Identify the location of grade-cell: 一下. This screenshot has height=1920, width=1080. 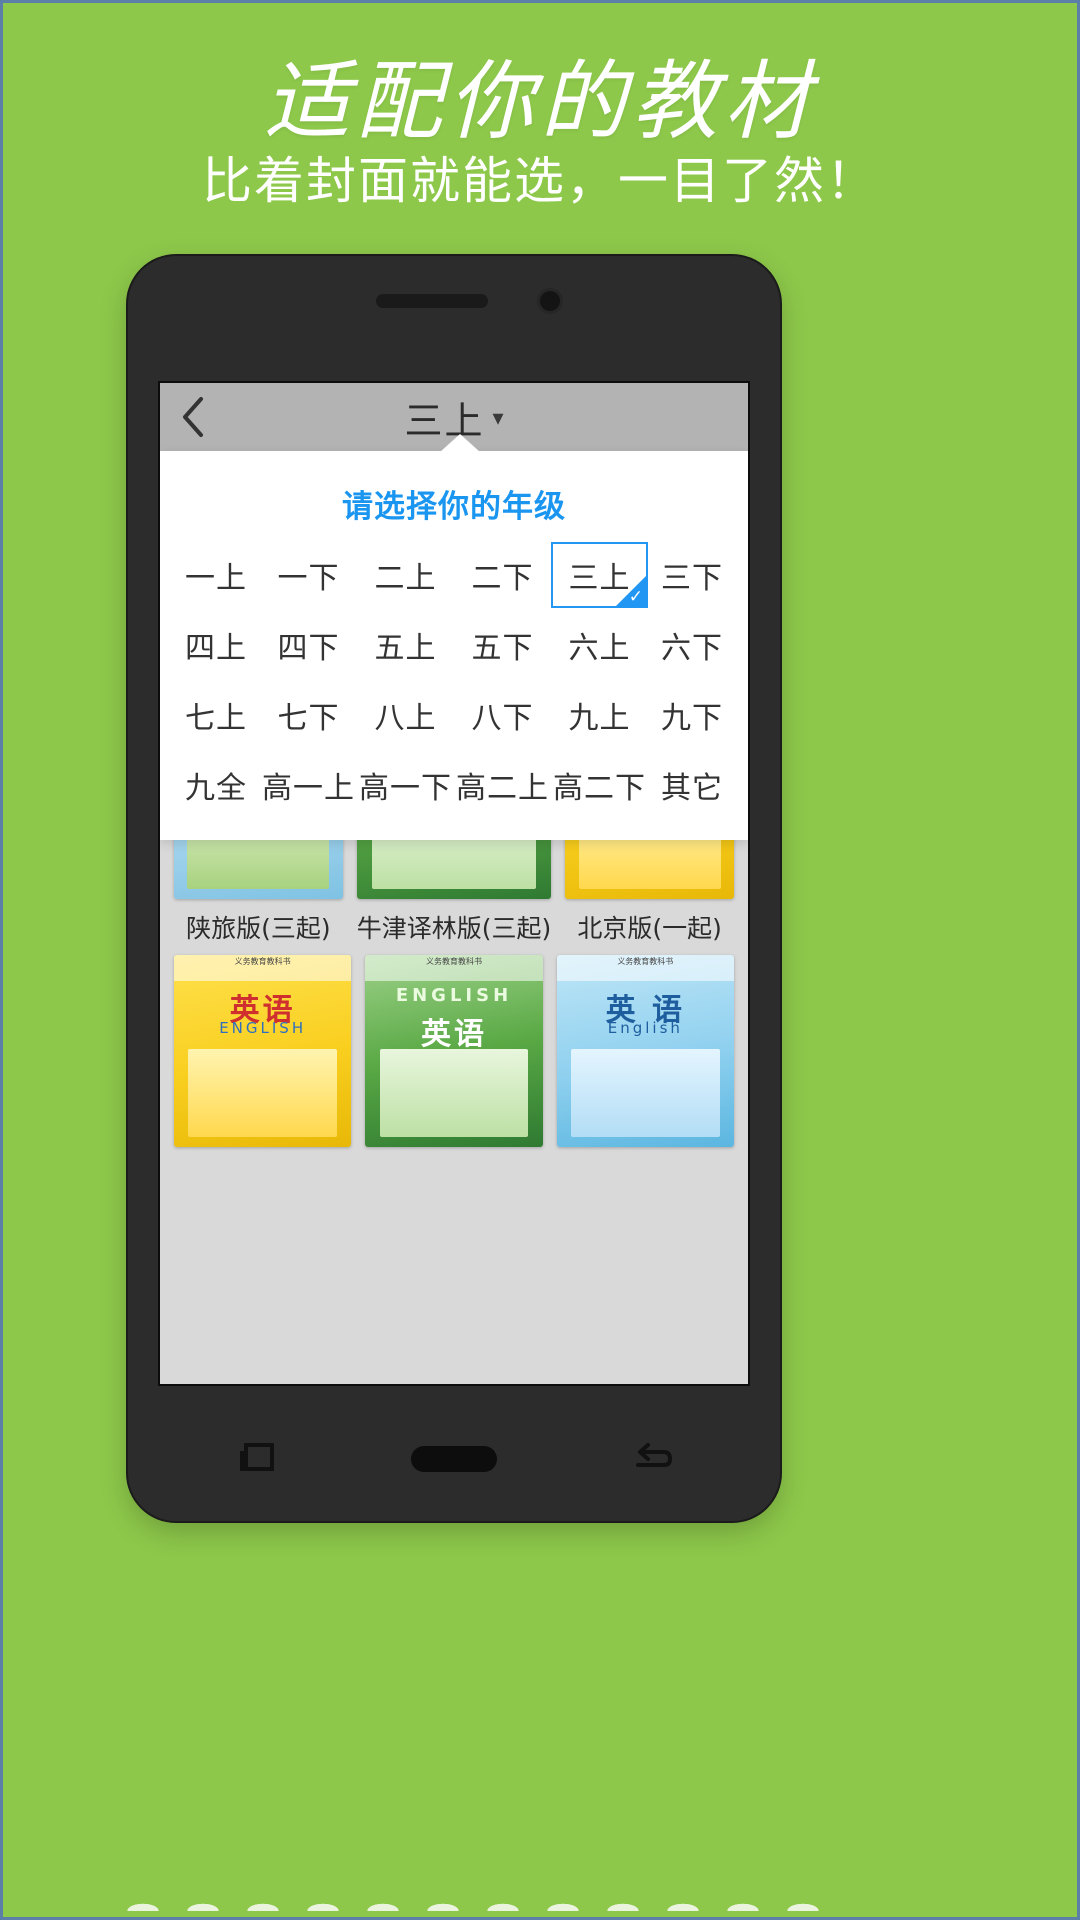
(308, 575).